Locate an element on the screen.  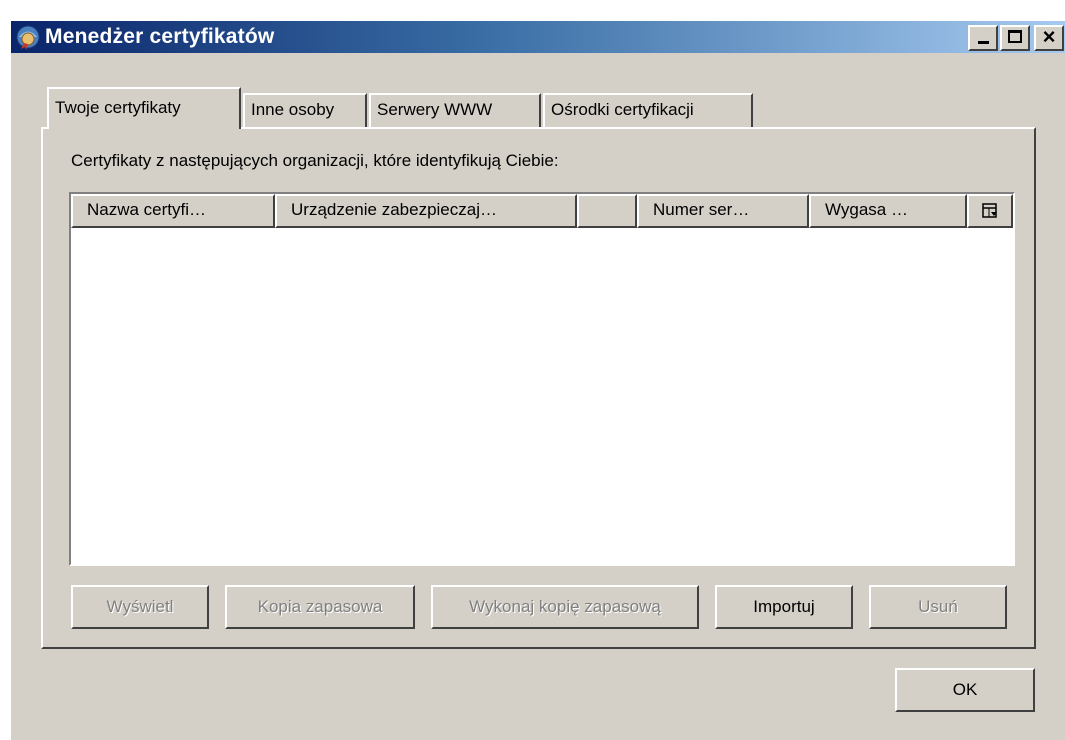
maximize-button is located at coordinates (1015, 38).